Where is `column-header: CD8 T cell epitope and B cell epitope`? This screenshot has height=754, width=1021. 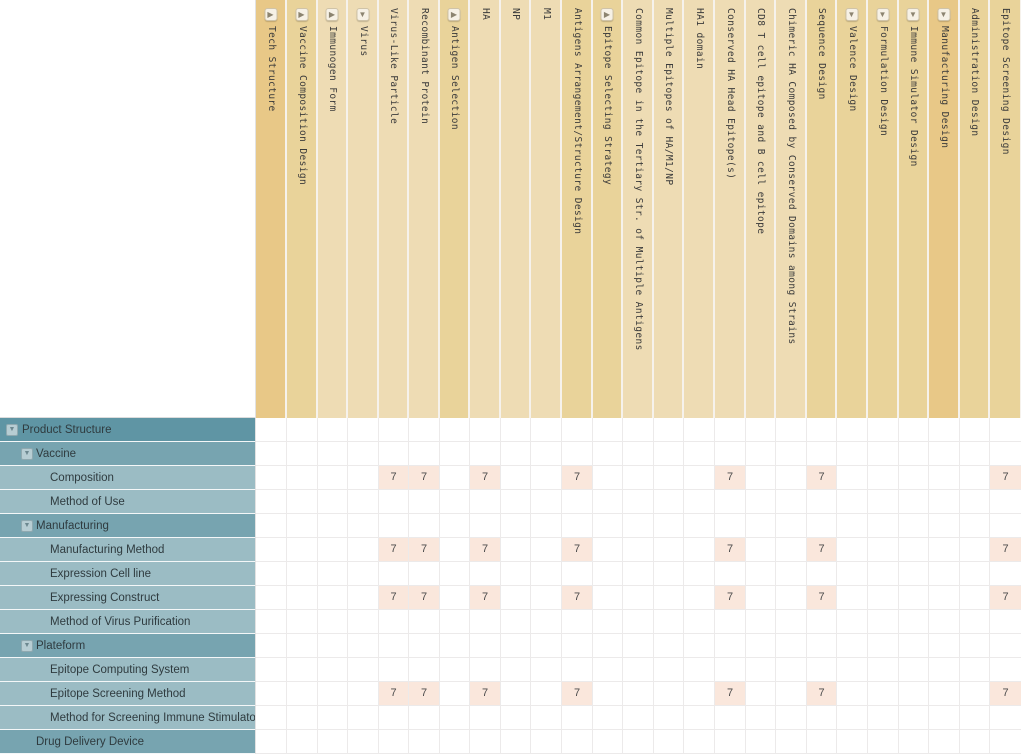
column-header: CD8 T cell epitope and B cell epitope is located at coordinates (761, 209).